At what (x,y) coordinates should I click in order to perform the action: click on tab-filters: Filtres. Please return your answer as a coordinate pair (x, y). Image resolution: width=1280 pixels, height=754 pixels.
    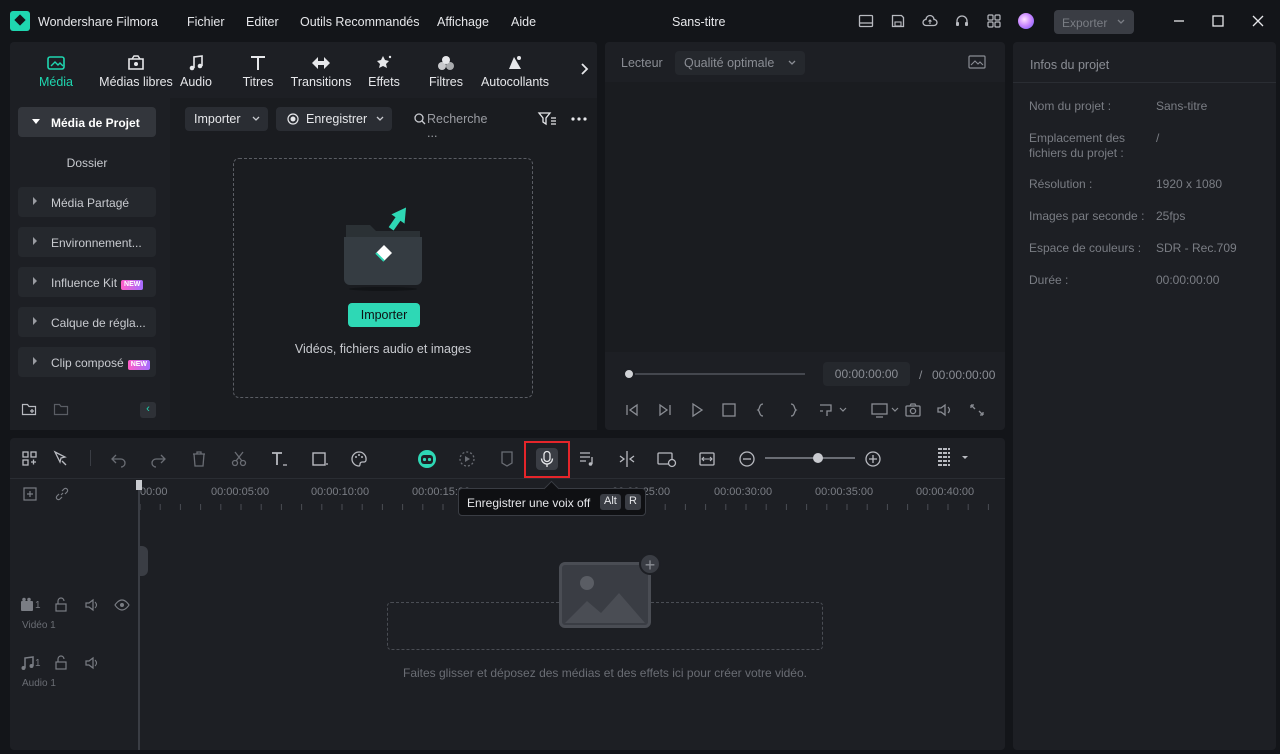
    Looking at the image, I should click on (446, 70).